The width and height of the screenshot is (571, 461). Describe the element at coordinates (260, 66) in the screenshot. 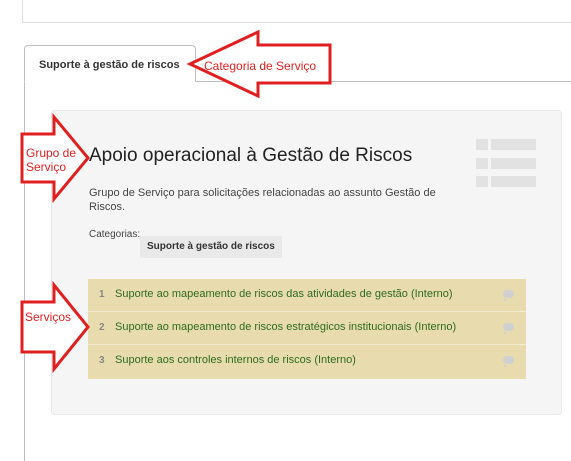

I see `annotation-categoria: Categoria de Serviço` at that location.